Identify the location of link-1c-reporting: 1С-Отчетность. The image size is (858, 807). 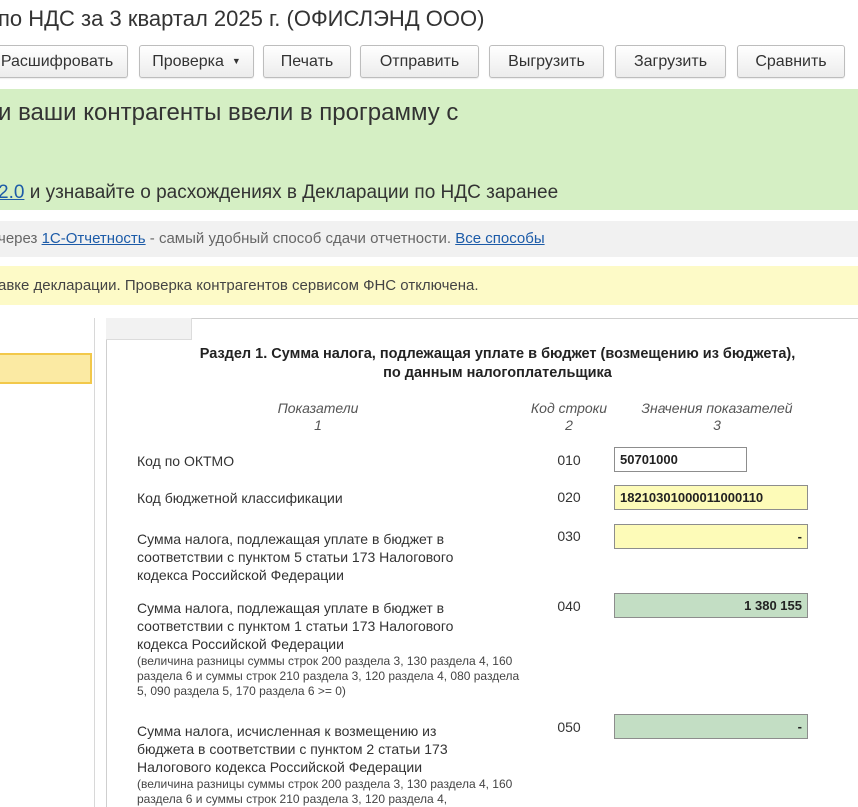
(94, 238).